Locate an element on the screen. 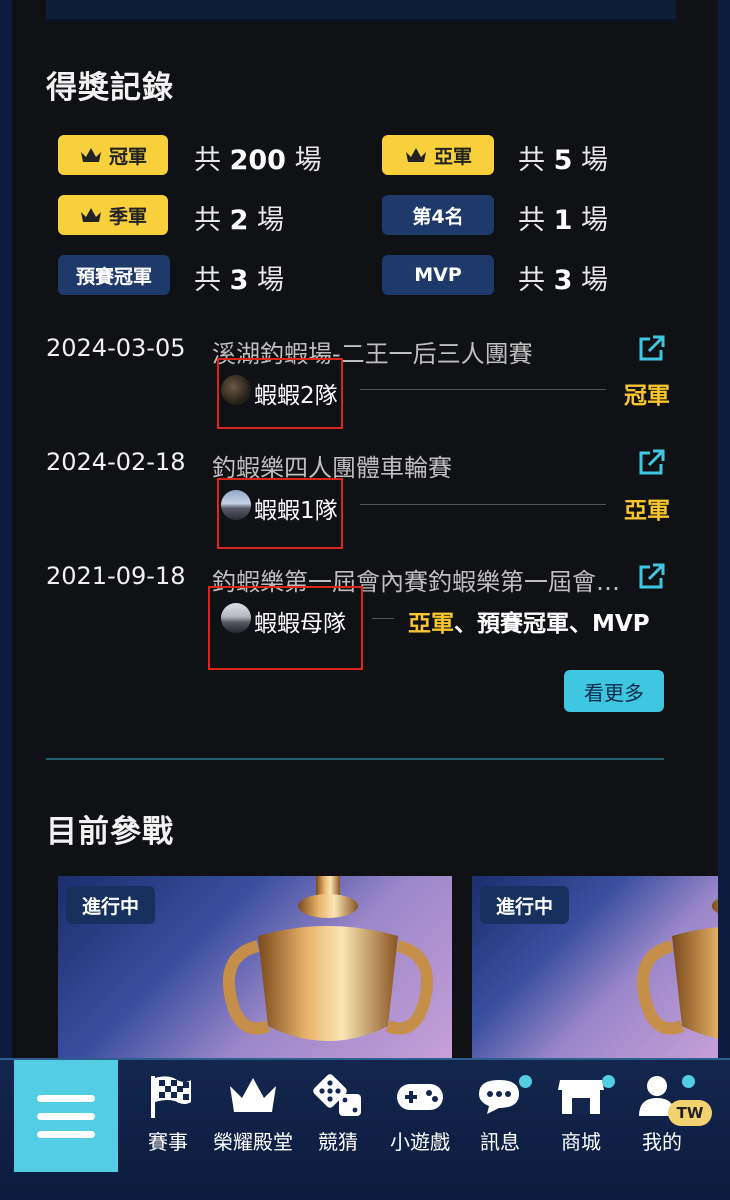 The image size is (730, 1200). badge-champion: 冠軍 is located at coordinates (113, 155).